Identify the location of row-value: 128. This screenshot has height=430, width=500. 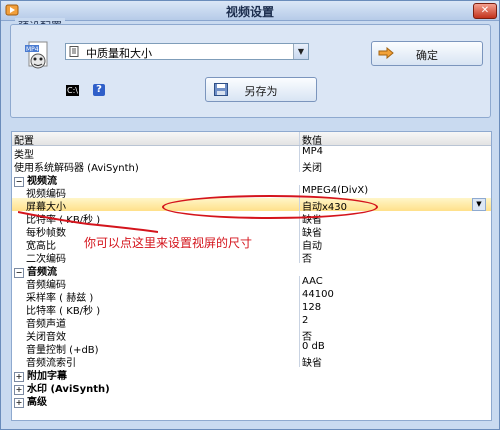
(311, 307).